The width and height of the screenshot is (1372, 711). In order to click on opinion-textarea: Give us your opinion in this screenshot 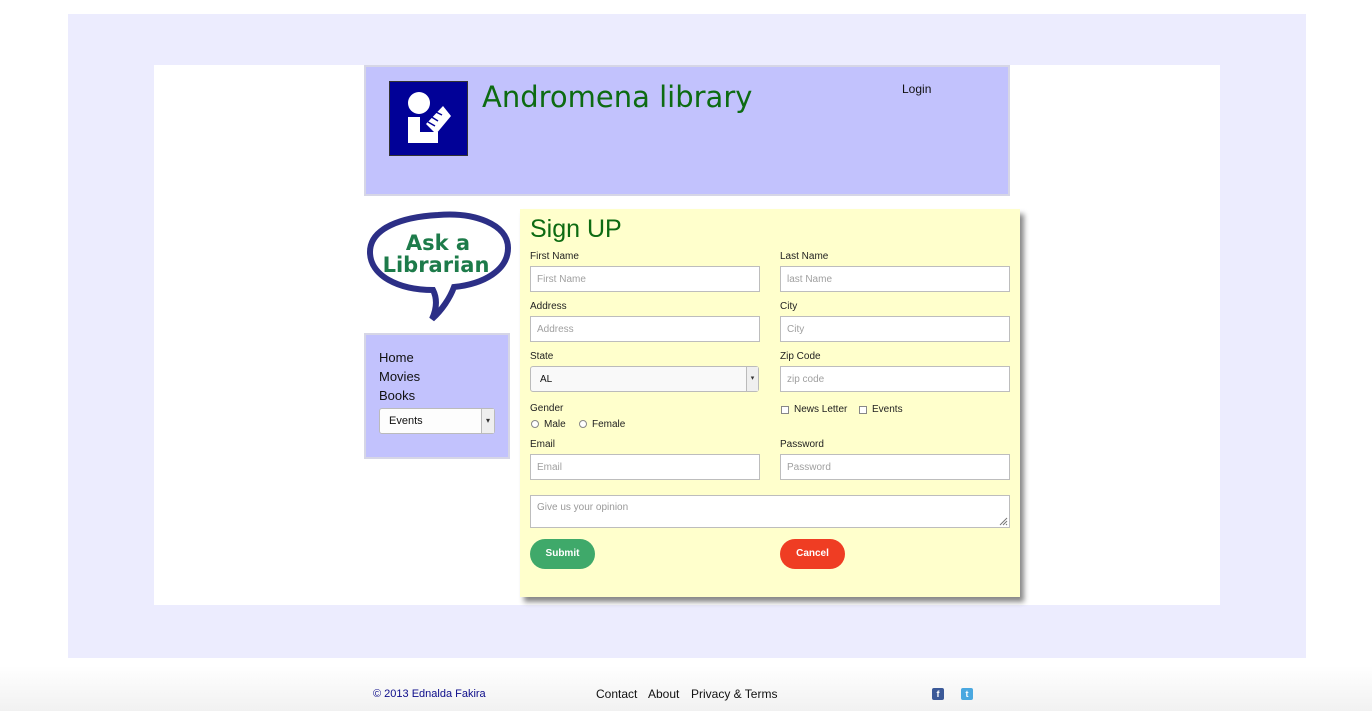, I will do `click(770, 511)`.